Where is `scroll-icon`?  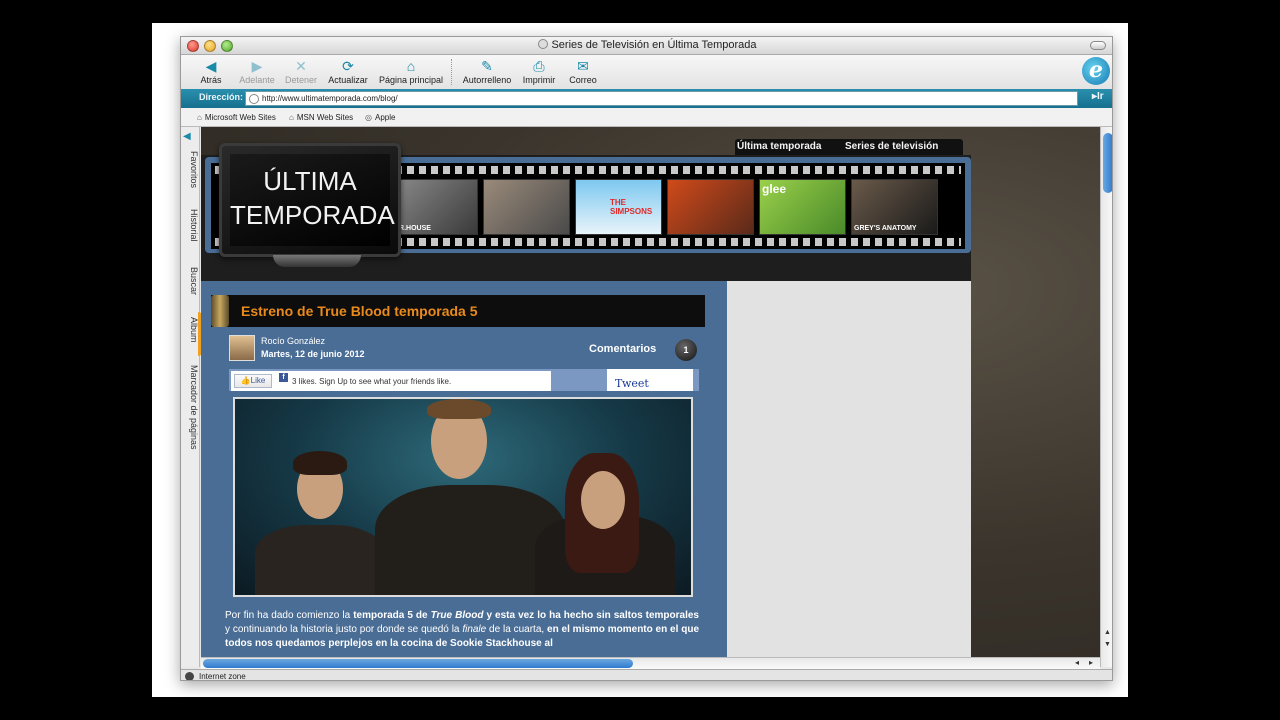
scroll-icon is located at coordinates (220, 311).